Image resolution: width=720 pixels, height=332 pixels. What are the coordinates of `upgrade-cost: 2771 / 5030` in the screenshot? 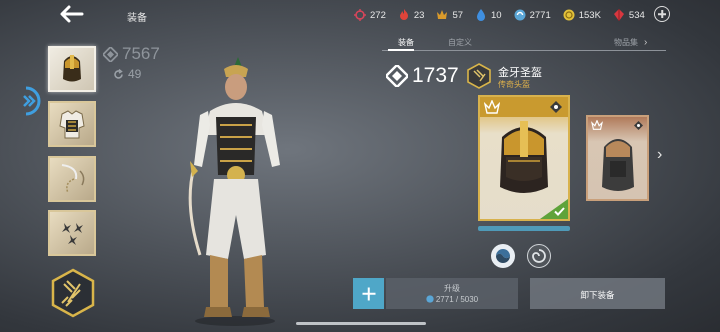 It's located at (452, 299).